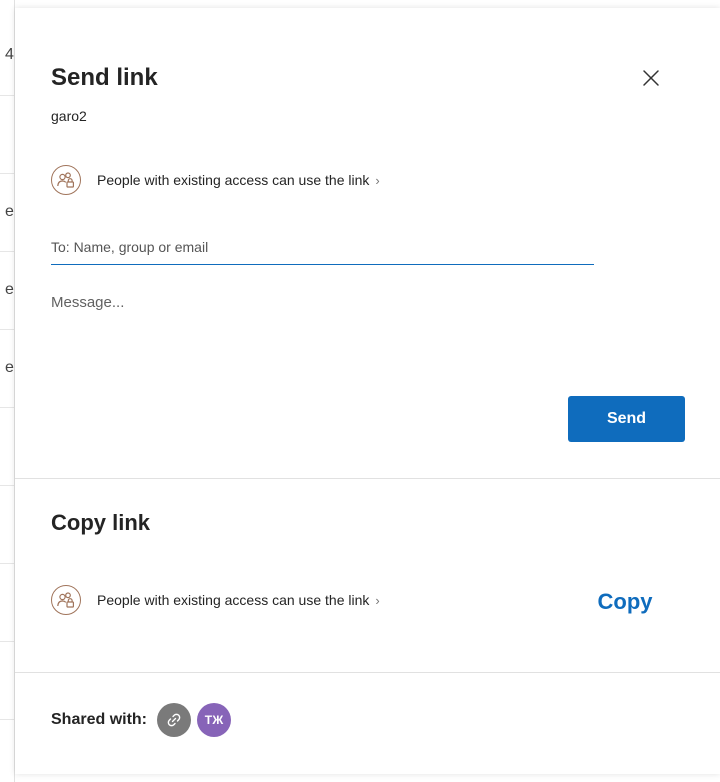  I want to click on send-button: Send, so click(626, 419).